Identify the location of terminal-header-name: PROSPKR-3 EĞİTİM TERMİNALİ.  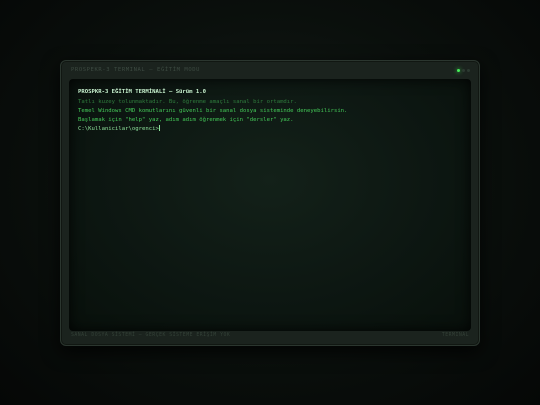
(122, 92).